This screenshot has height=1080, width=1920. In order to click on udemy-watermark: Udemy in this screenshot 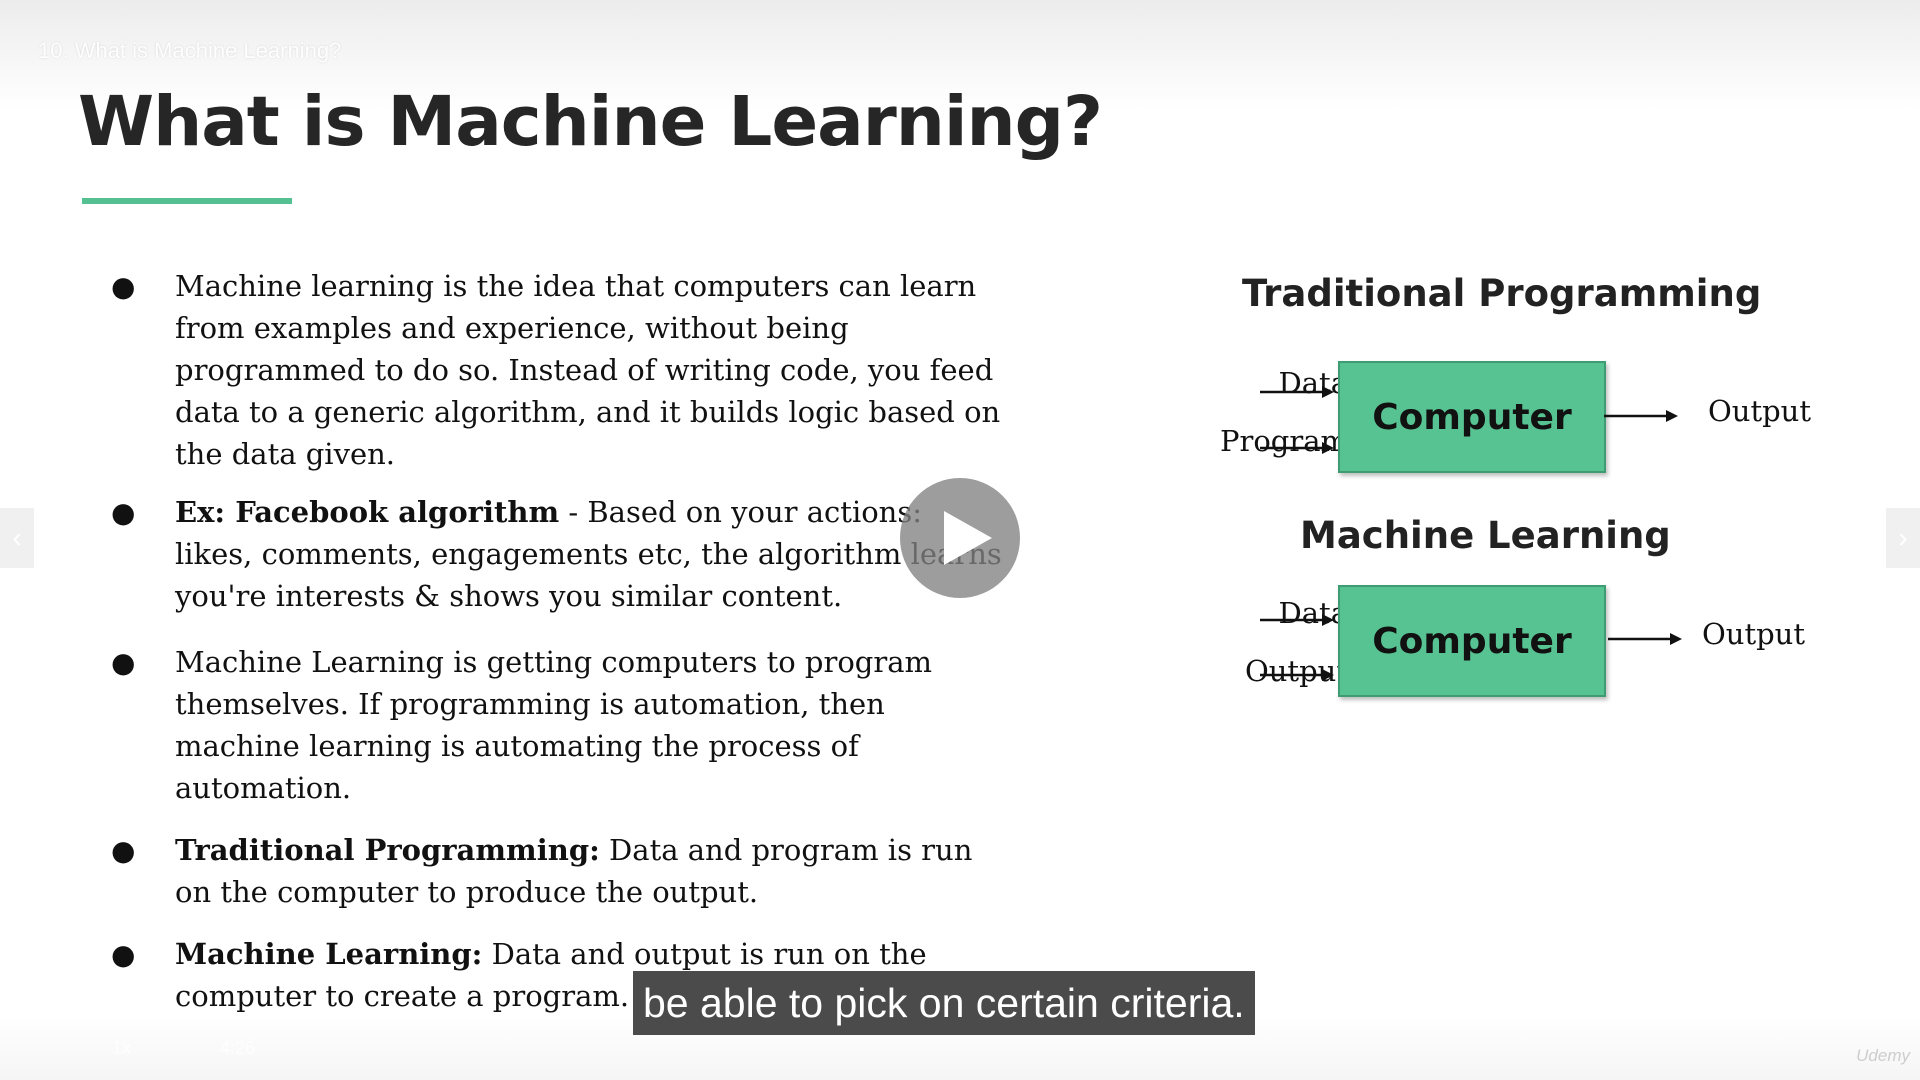, I will do `click(1883, 1055)`.